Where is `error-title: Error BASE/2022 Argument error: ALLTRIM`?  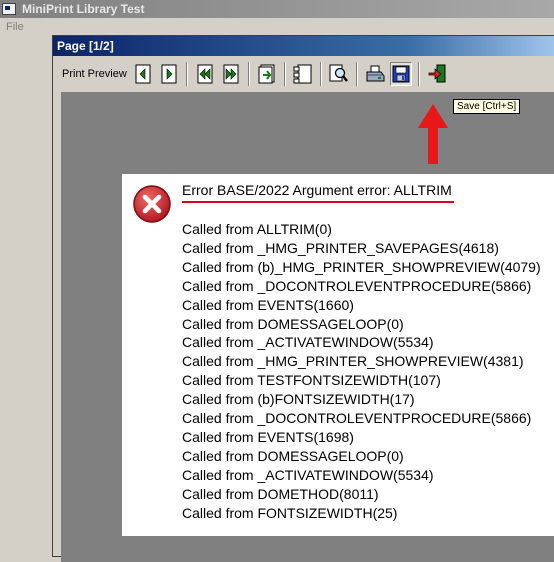
error-title: Error BASE/2022 Argument error: ALLTRIM is located at coordinates (318, 192).